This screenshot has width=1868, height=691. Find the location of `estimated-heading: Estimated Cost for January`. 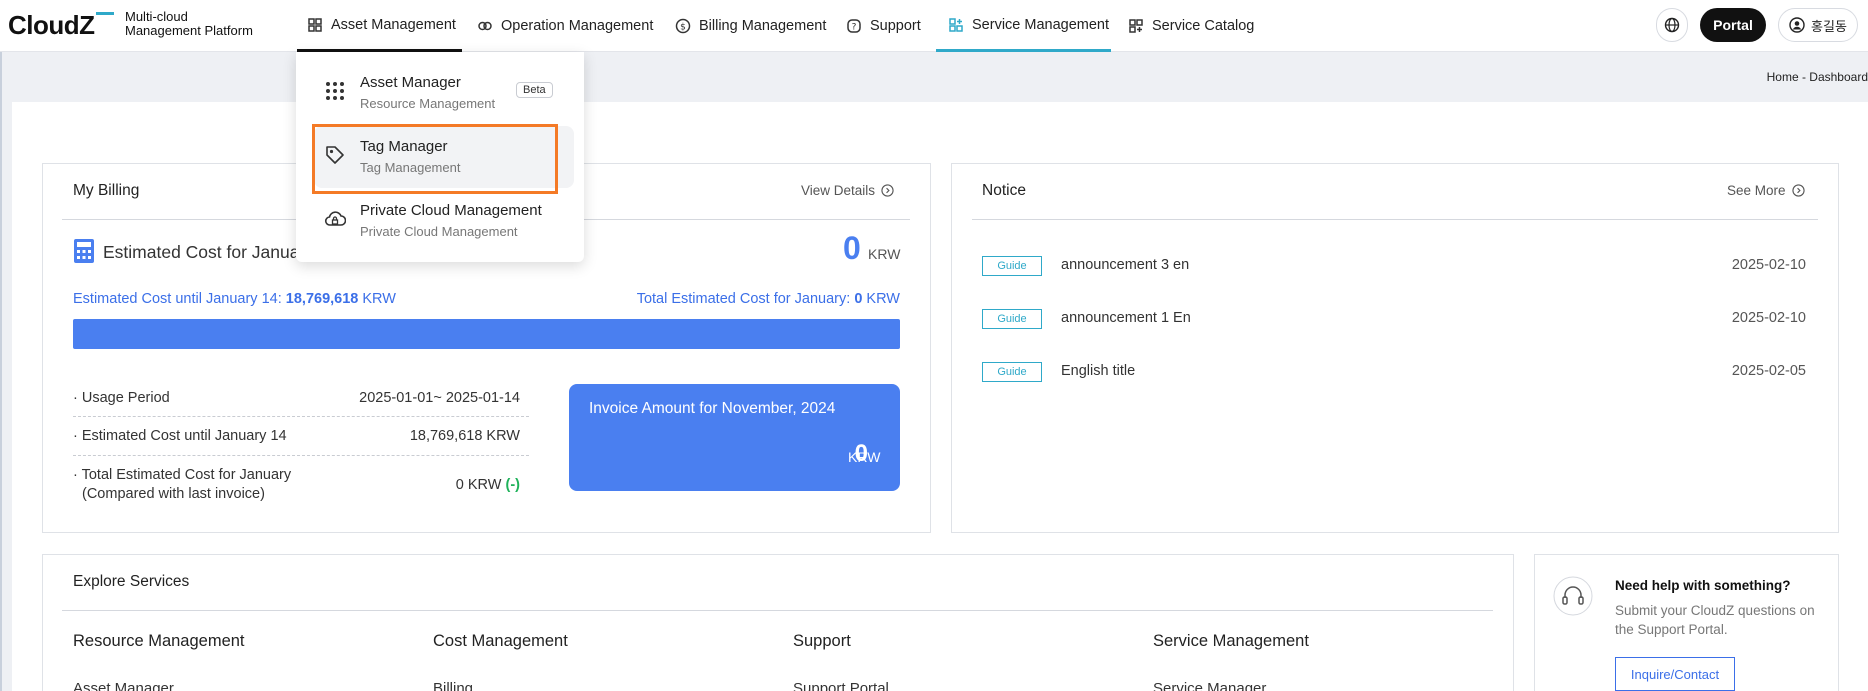

estimated-heading: Estimated Cost for January is located at coordinates (209, 252).